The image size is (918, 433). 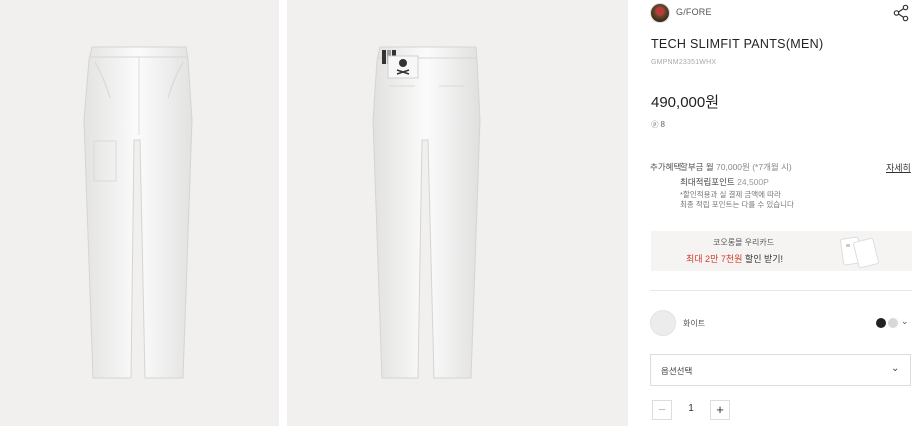 What do you see at coordinates (901, 13) in the screenshot?
I see `share-icon` at bounding box center [901, 13].